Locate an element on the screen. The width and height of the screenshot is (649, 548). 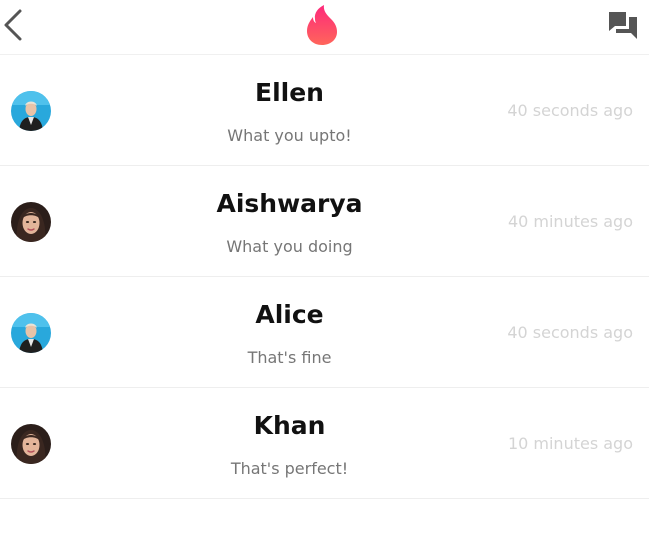
message-preview: What you upto! is located at coordinates (289, 135).